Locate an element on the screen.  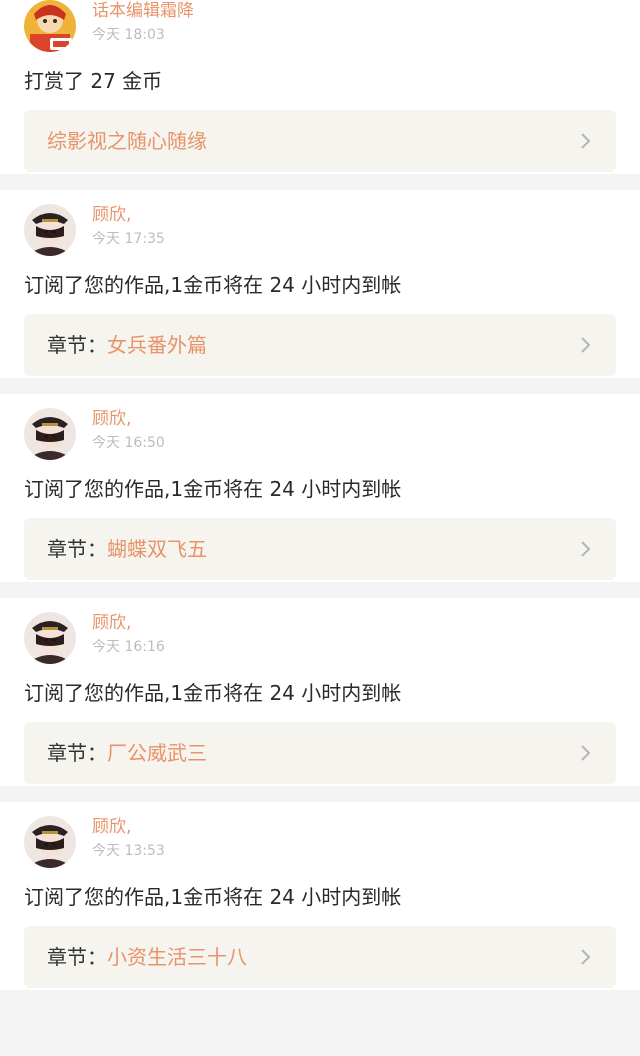
timestamp: 今天 16:50 is located at coordinates (128, 443).